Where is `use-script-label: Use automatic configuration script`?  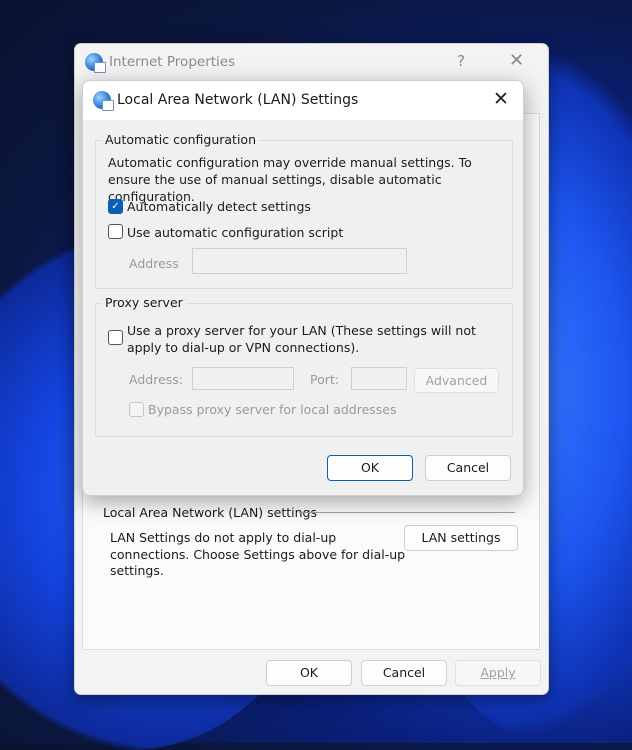
use-script-label: Use automatic configuration script is located at coordinates (235, 232).